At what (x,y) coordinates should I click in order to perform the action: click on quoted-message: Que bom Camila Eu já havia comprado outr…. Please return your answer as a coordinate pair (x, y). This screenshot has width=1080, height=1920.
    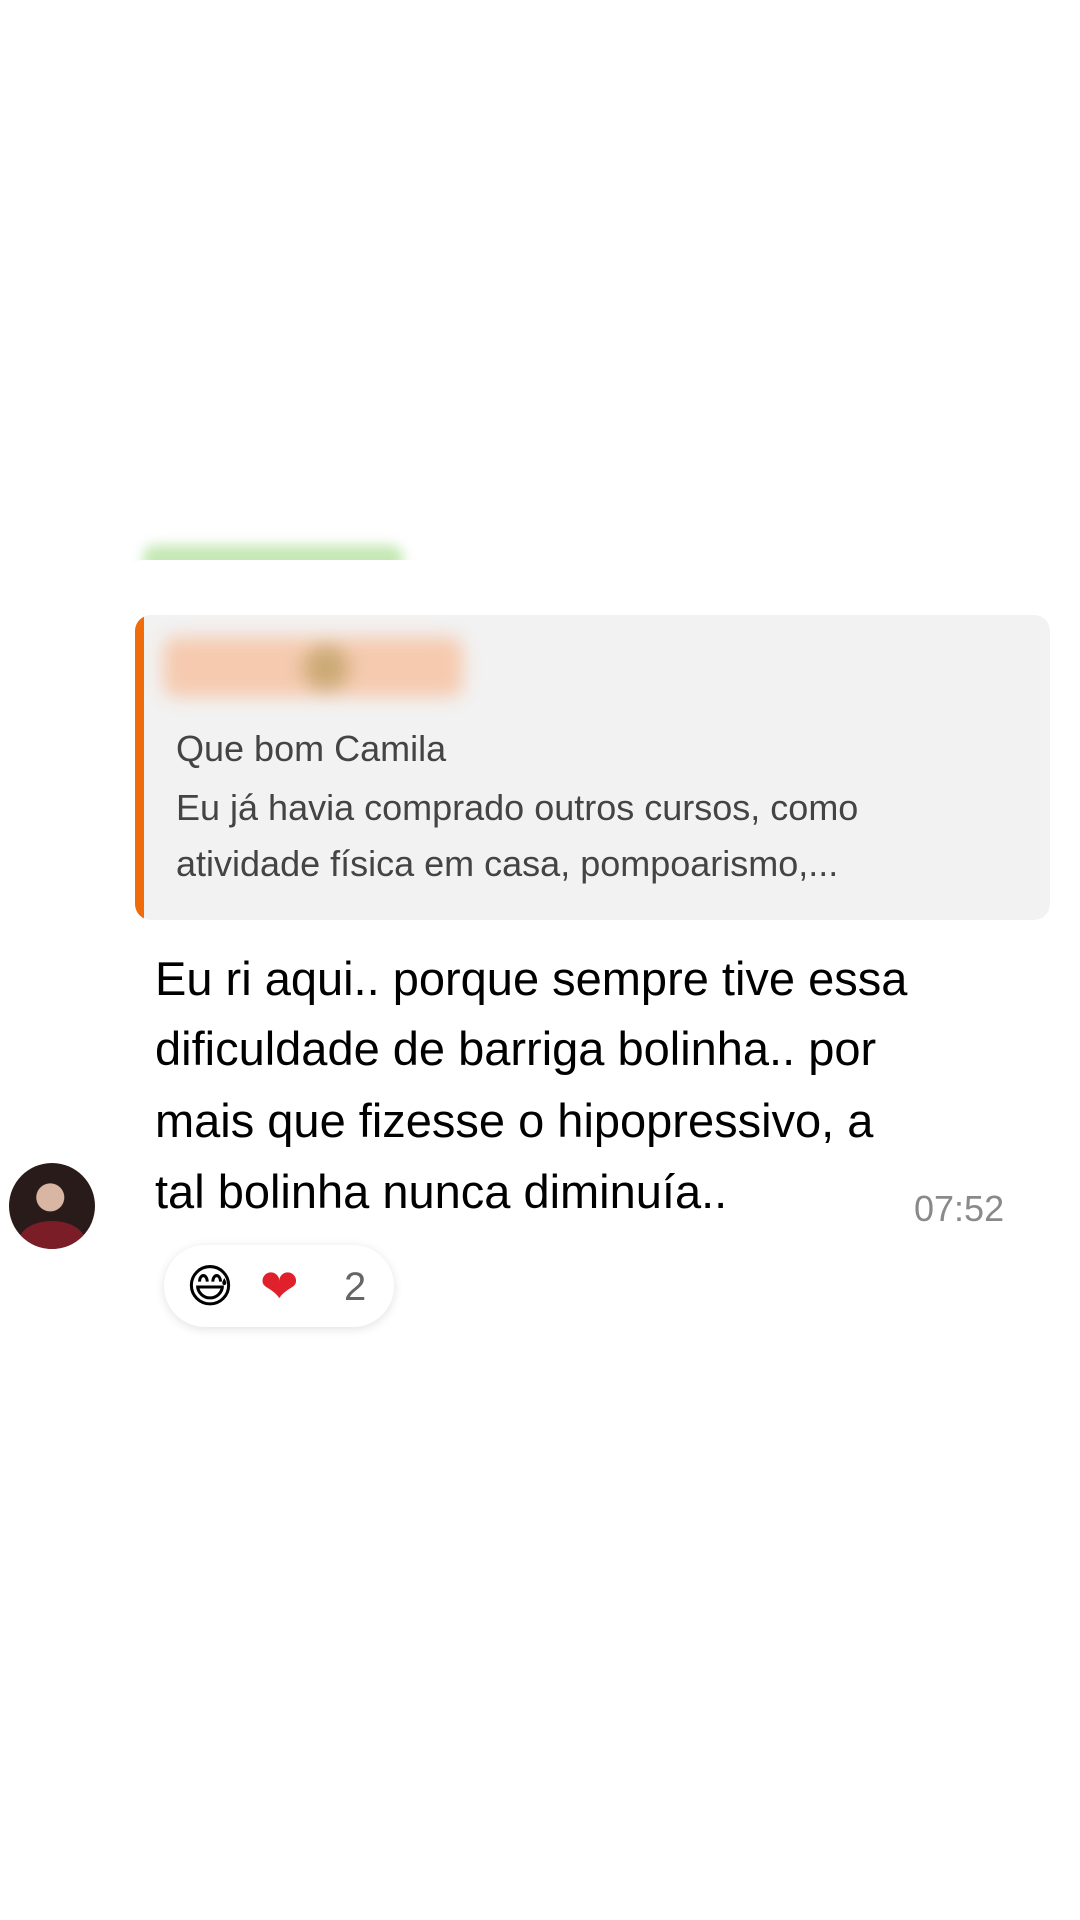
    Looking at the image, I should click on (592, 767).